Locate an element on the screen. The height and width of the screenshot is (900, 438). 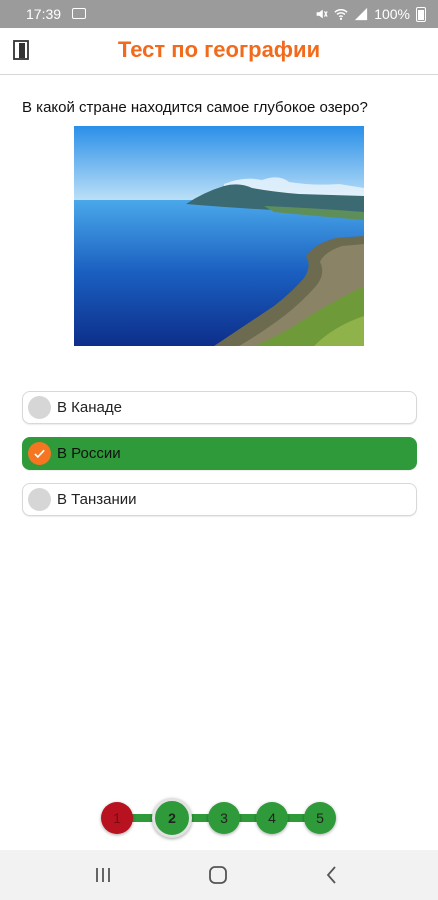
answer-option: В Танзании is located at coordinates (219, 499).